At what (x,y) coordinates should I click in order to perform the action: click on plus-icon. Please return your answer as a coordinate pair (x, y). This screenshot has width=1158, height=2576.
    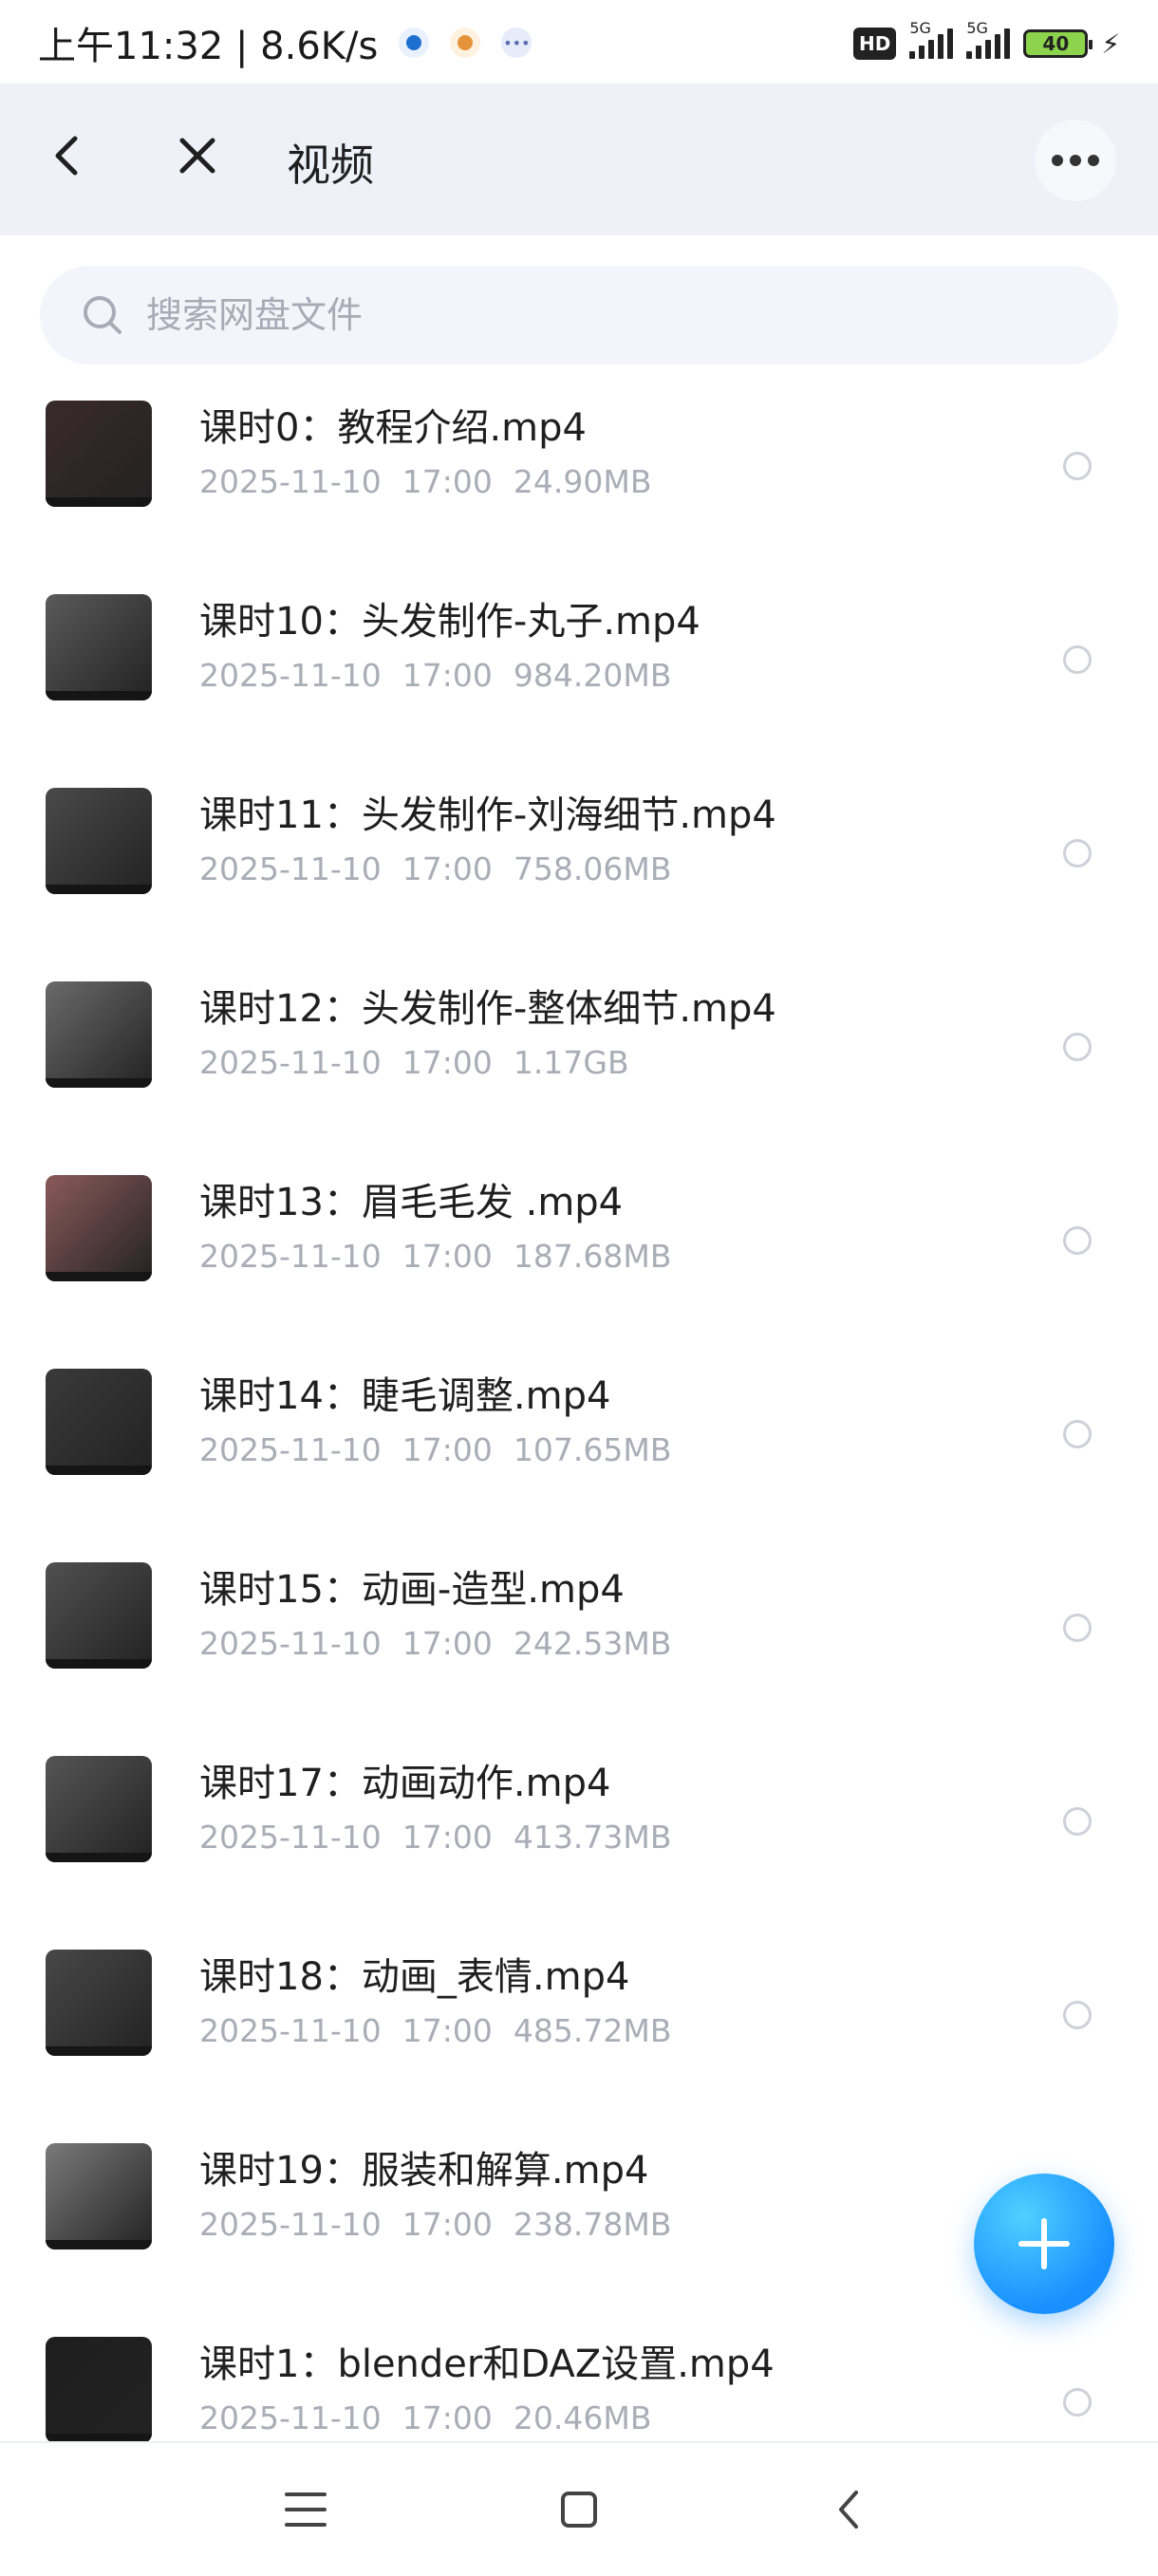
    Looking at the image, I should click on (1044, 2243).